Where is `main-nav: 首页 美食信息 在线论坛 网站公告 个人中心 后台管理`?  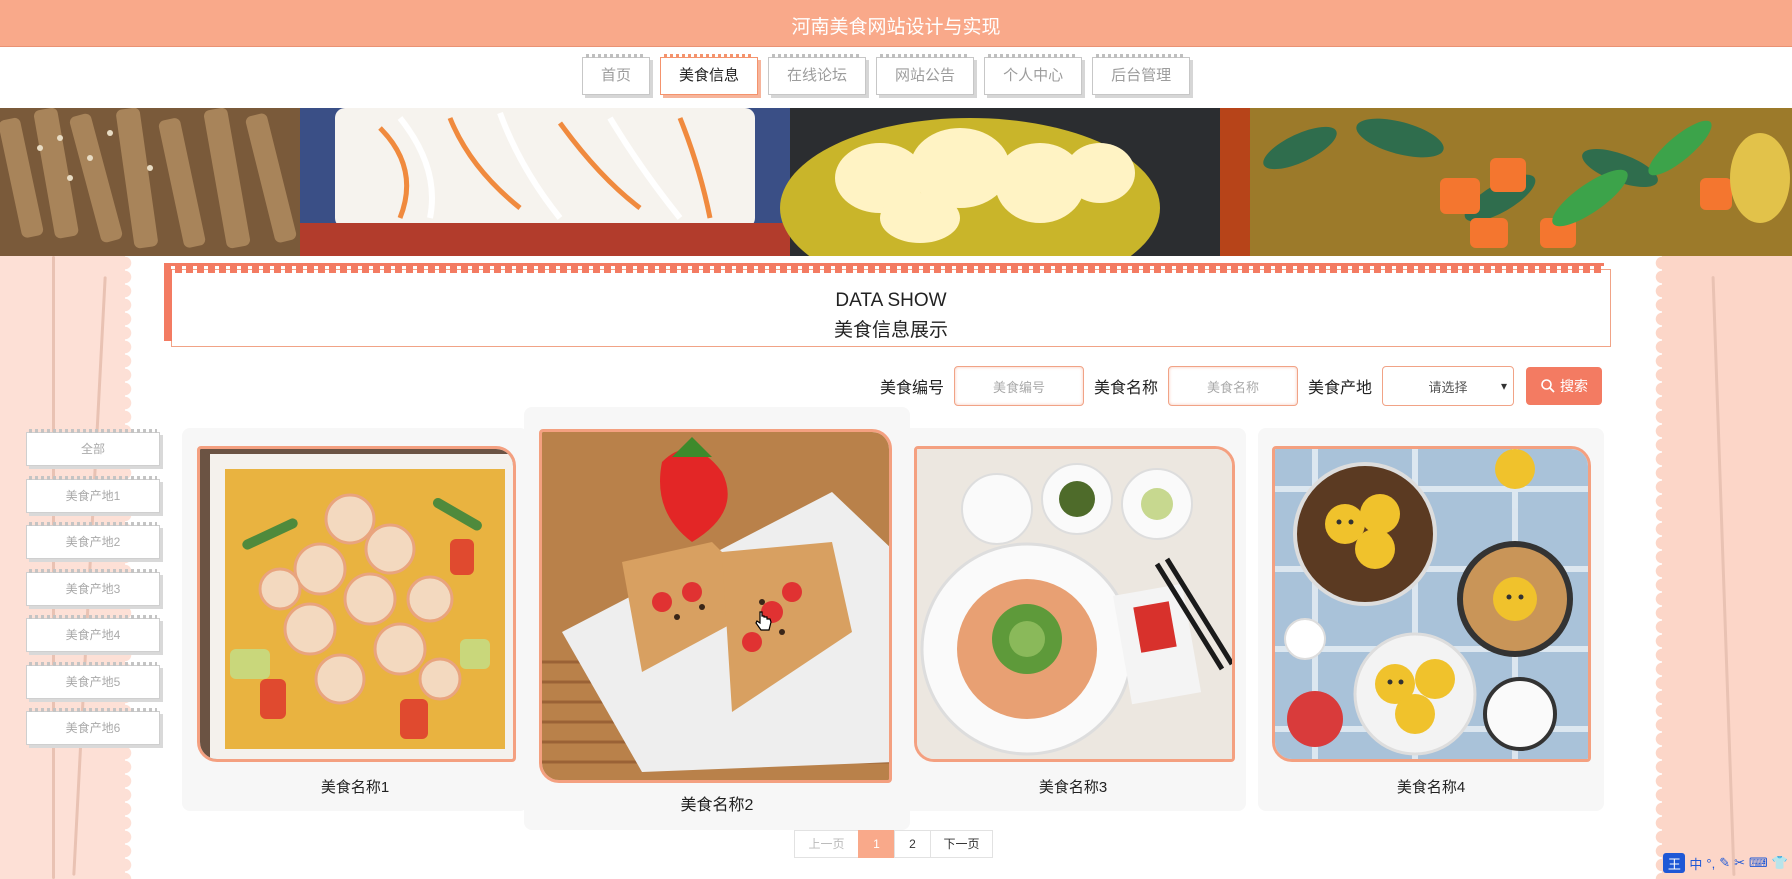 main-nav: 首页 美食信息 在线论坛 网站公告 个人中心 后台管理 is located at coordinates (886, 75).